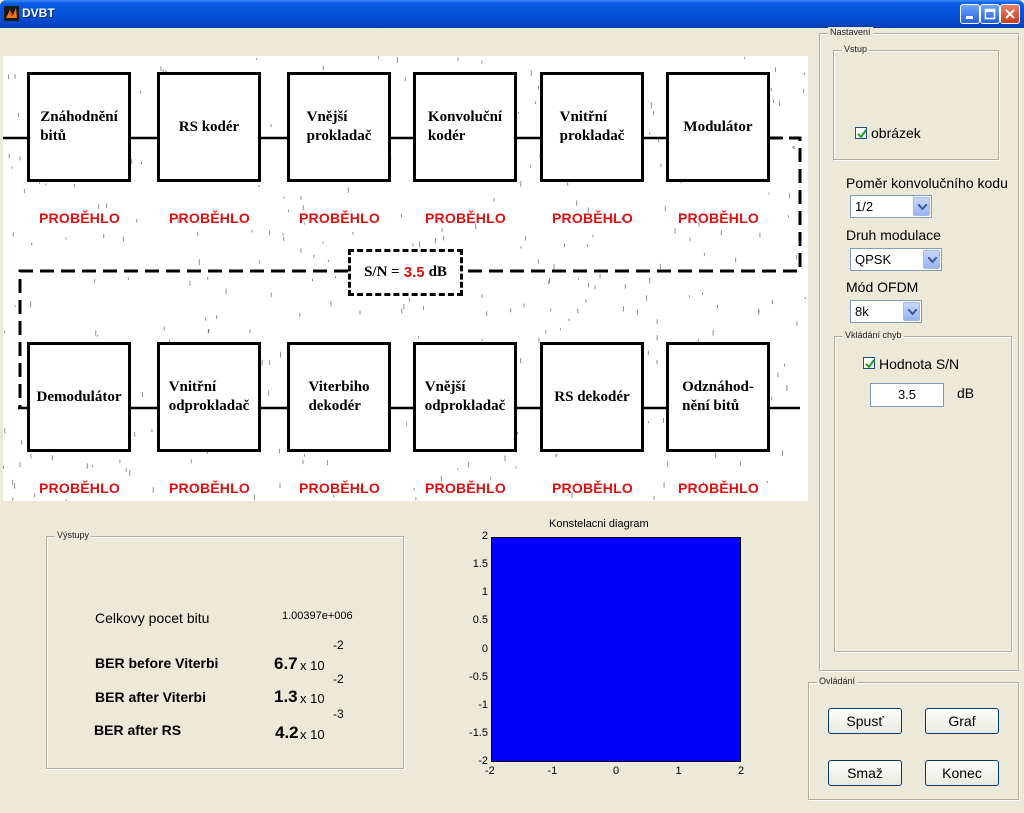  I want to click on code-rate-value: 1/2, so click(864, 206).